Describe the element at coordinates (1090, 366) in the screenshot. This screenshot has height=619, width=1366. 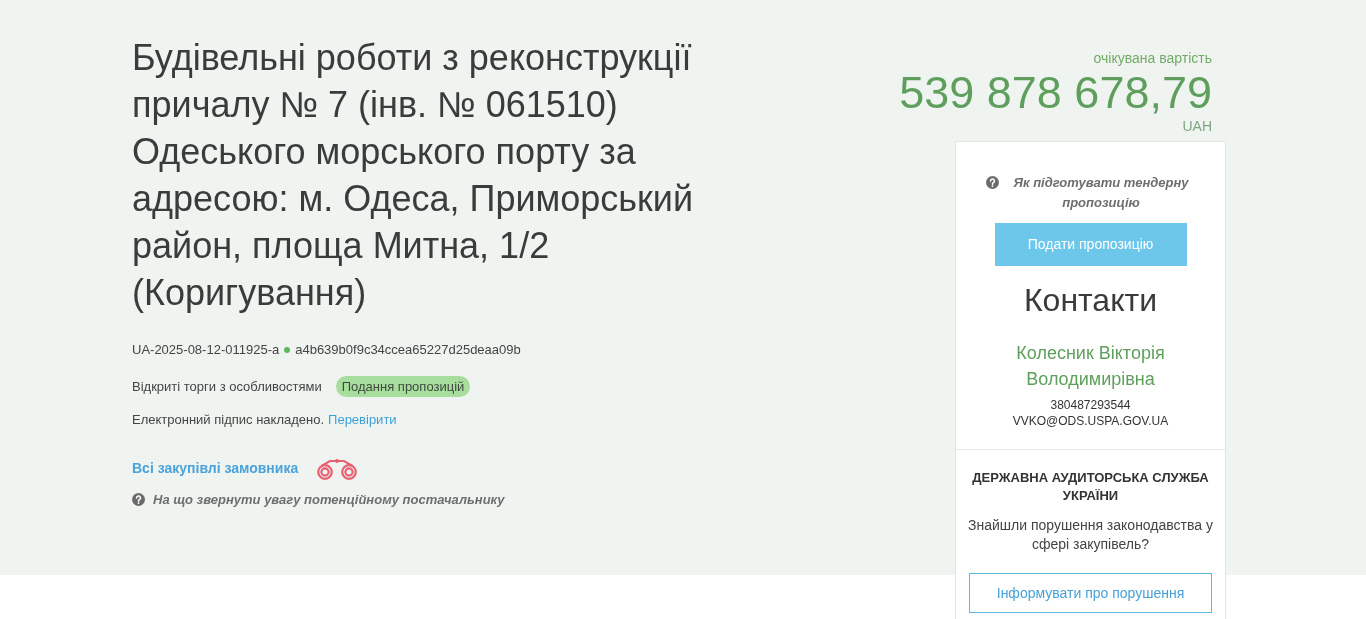
I see `contact-name: Колесник Вікторія Володимирівна` at that location.